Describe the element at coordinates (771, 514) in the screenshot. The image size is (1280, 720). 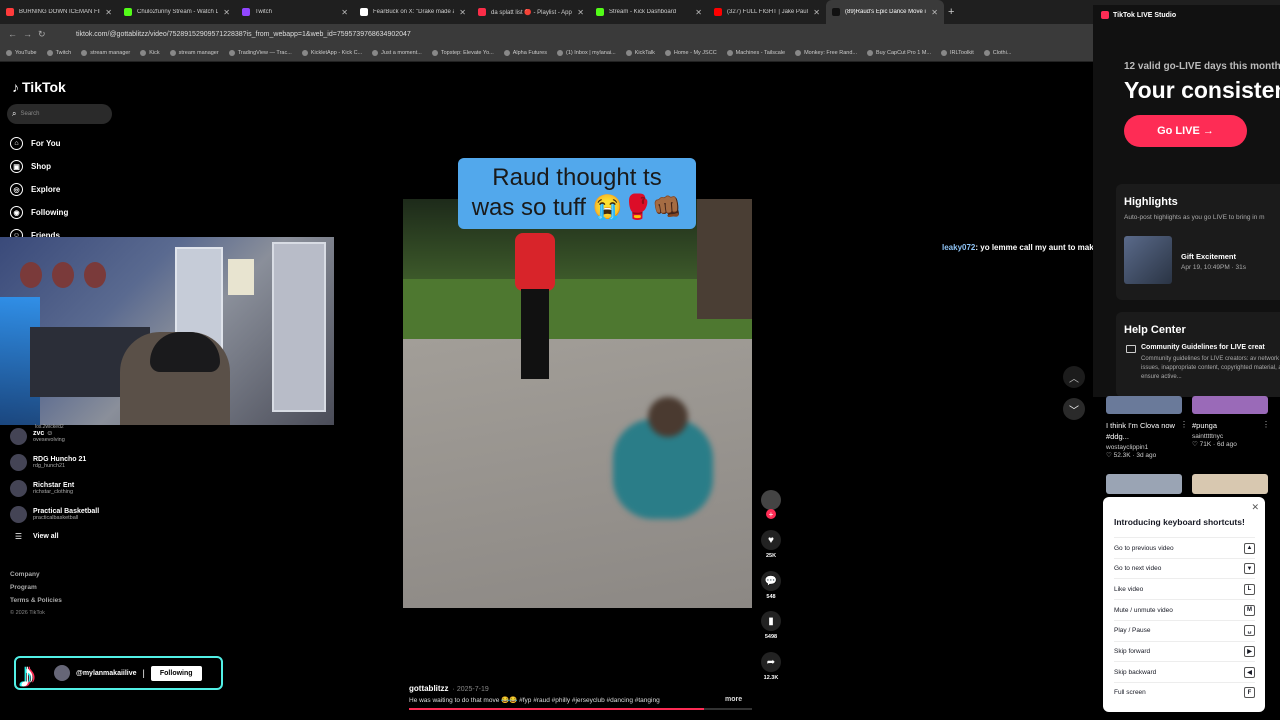
I see `follow-plus-icon: +` at that location.